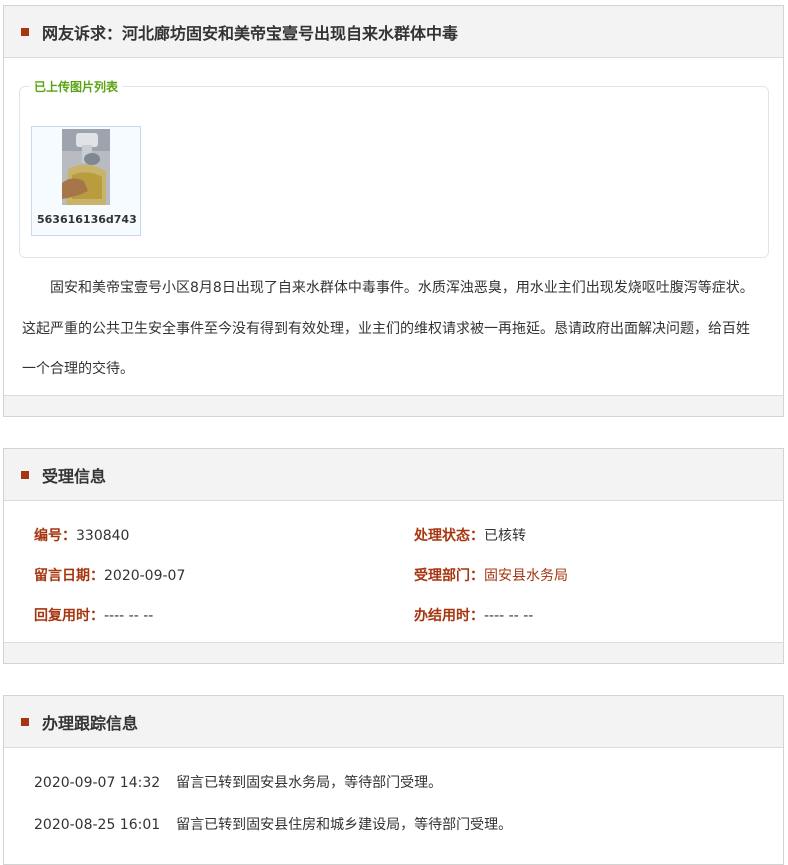 The width and height of the screenshot is (788, 865). I want to click on complaint-title: 网友诉求：河北廊坊固安和美帝宝壹号出现自来水群体中毒, so click(250, 33).